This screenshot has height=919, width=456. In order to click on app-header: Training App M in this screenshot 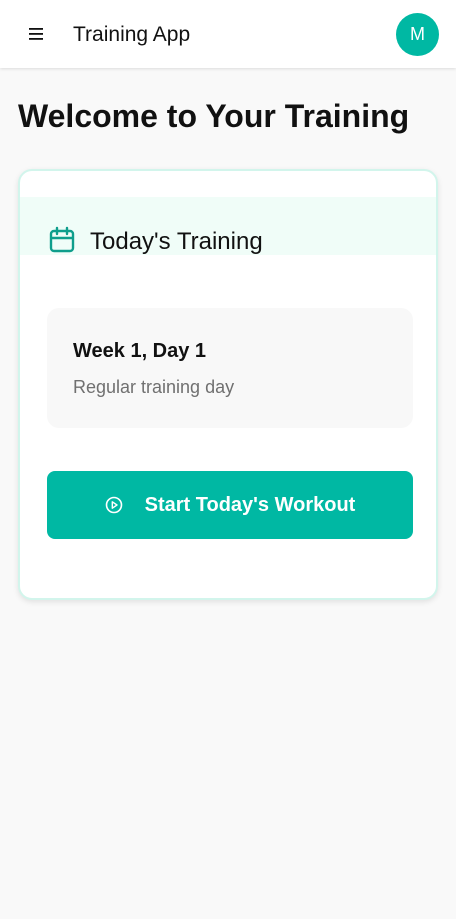, I will do `click(228, 34)`.